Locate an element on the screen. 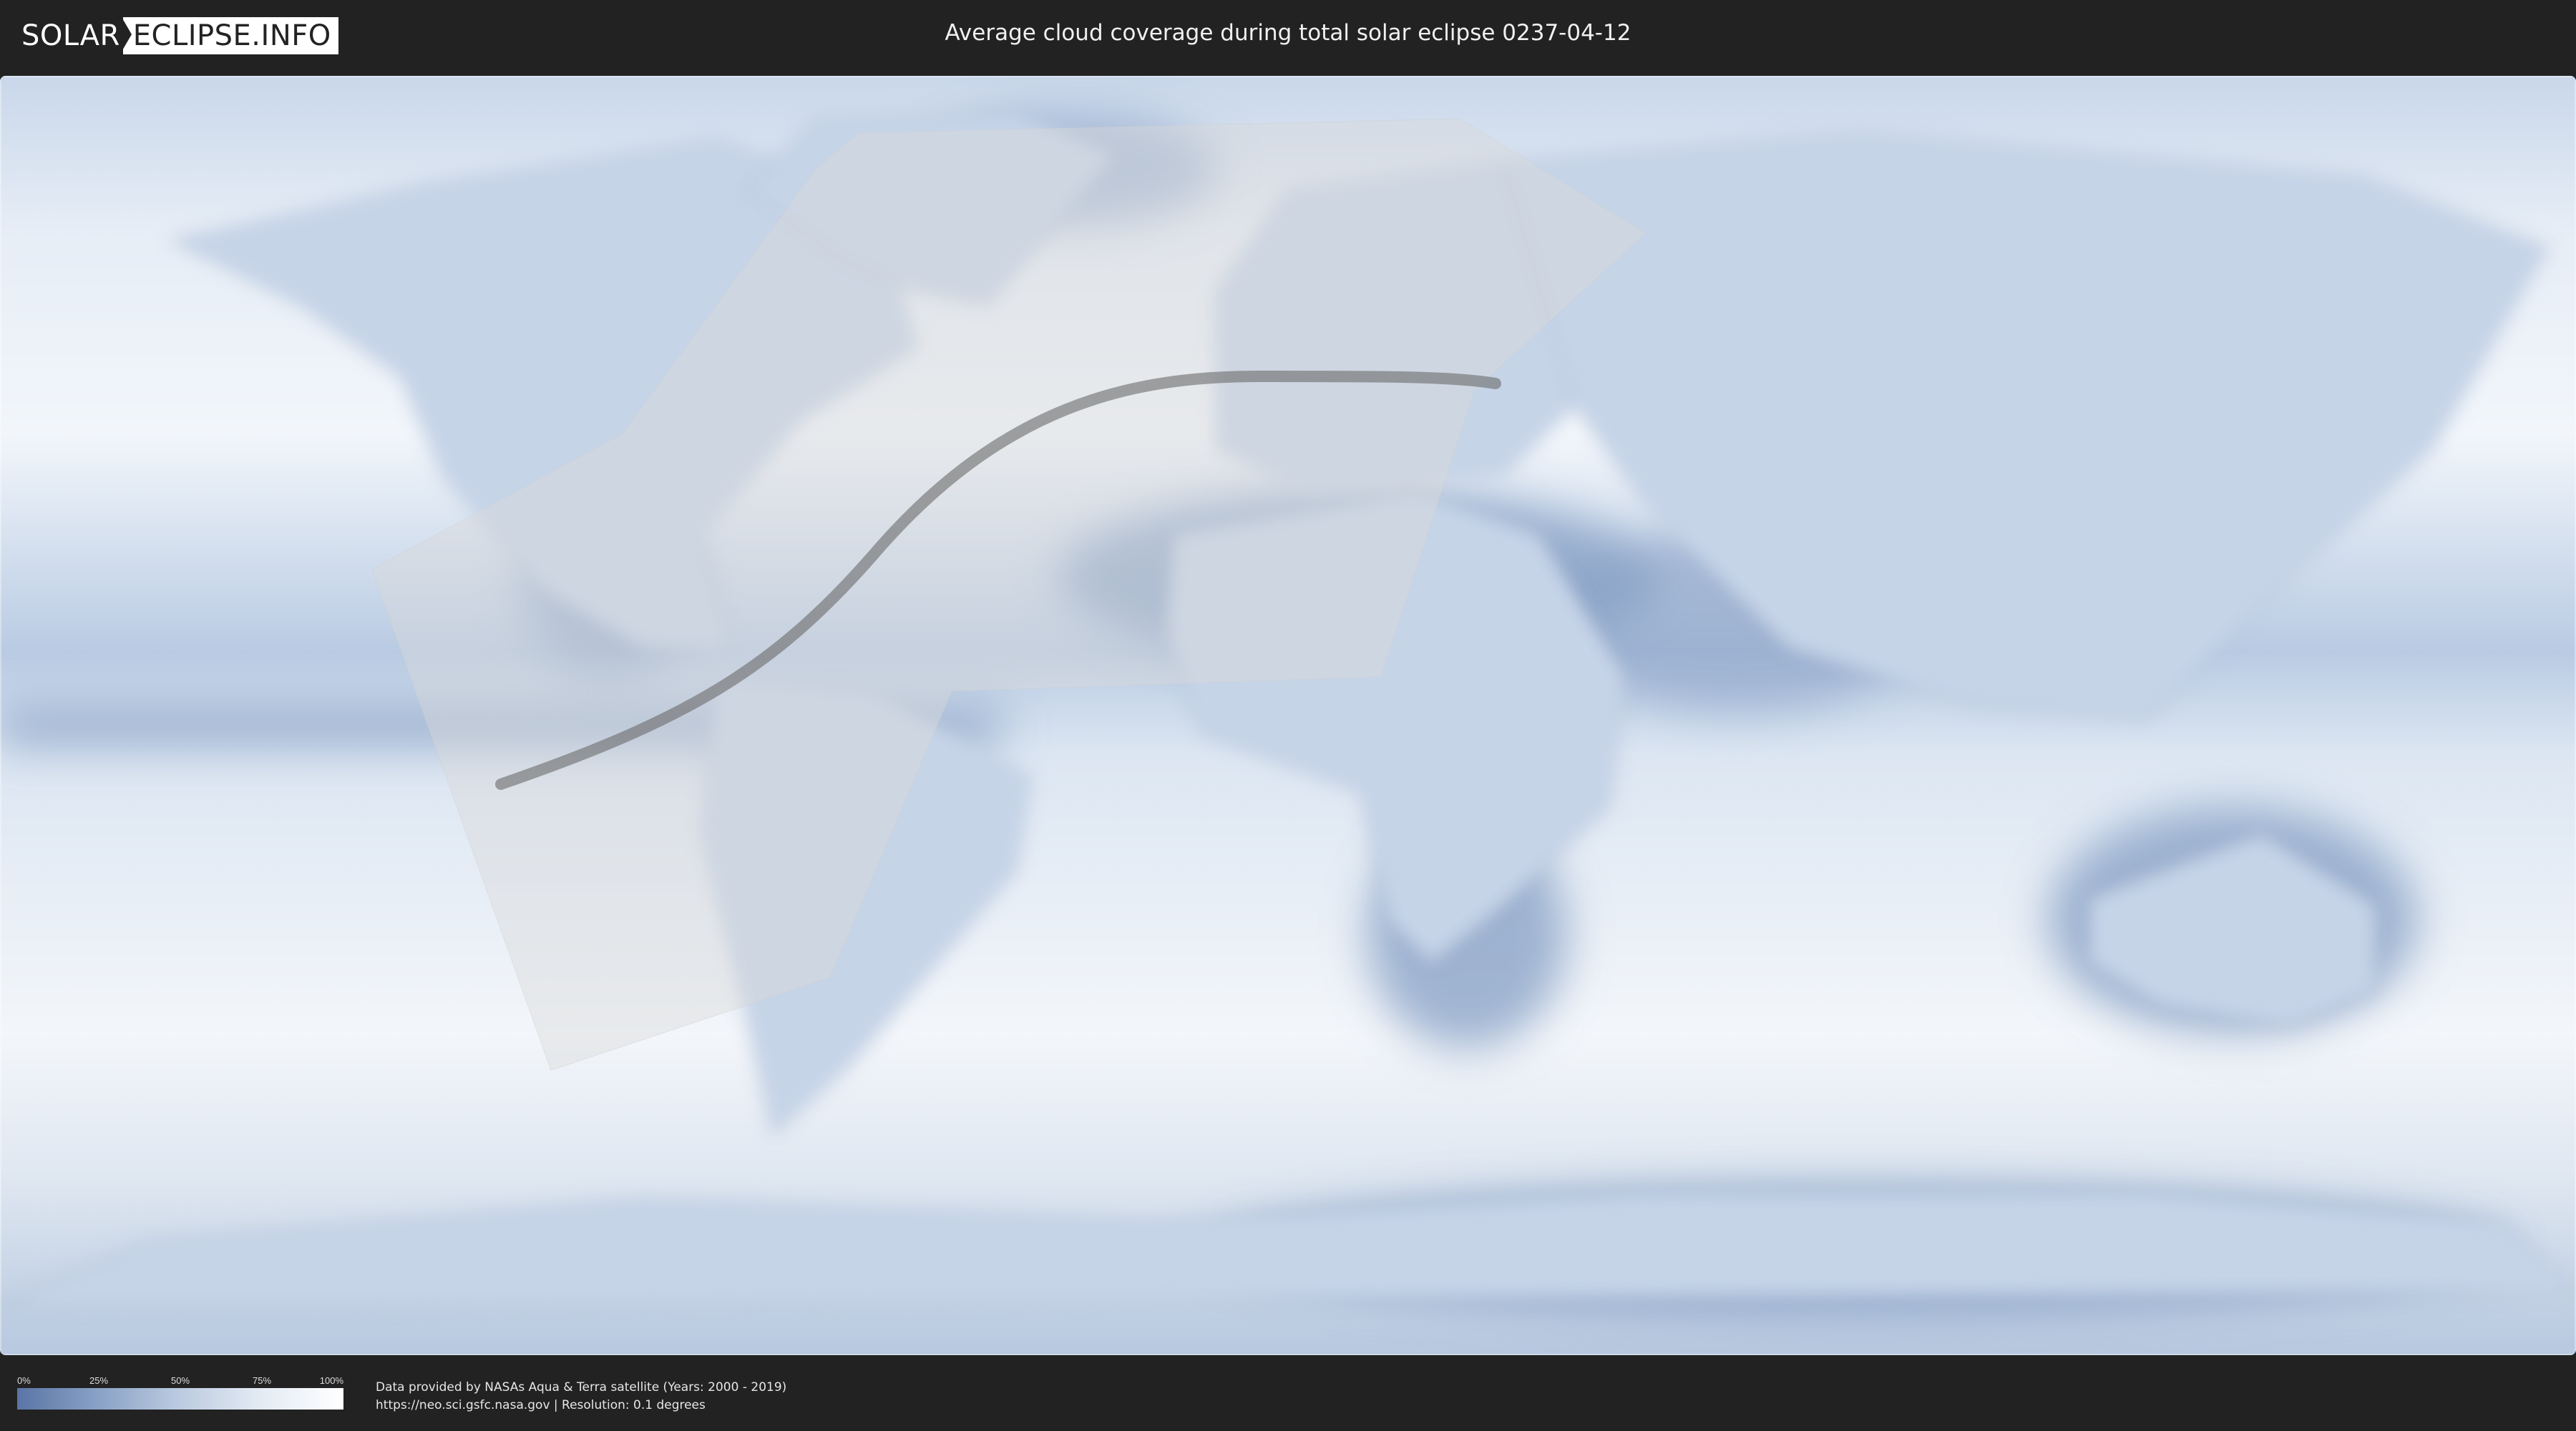 The image size is (2576, 1431). cloud-coverage-legend: 0% 25% 50% 75% 100% is located at coordinates (180, 1392).